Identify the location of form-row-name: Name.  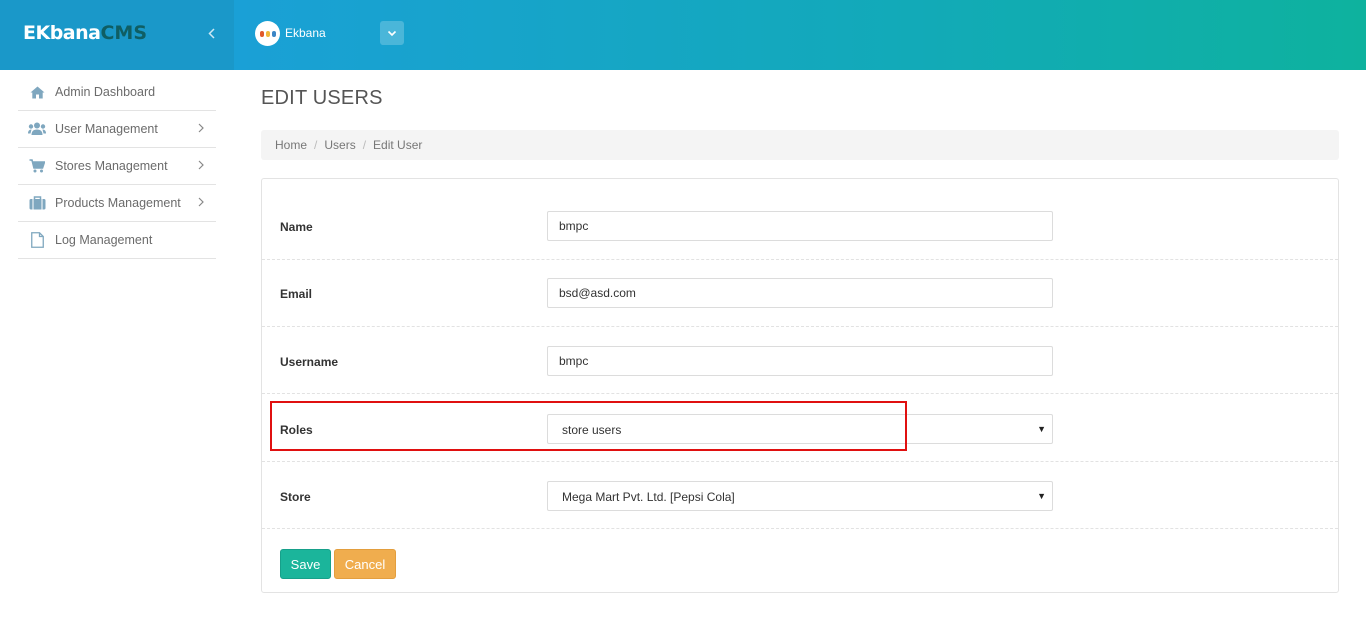
(800, 226).